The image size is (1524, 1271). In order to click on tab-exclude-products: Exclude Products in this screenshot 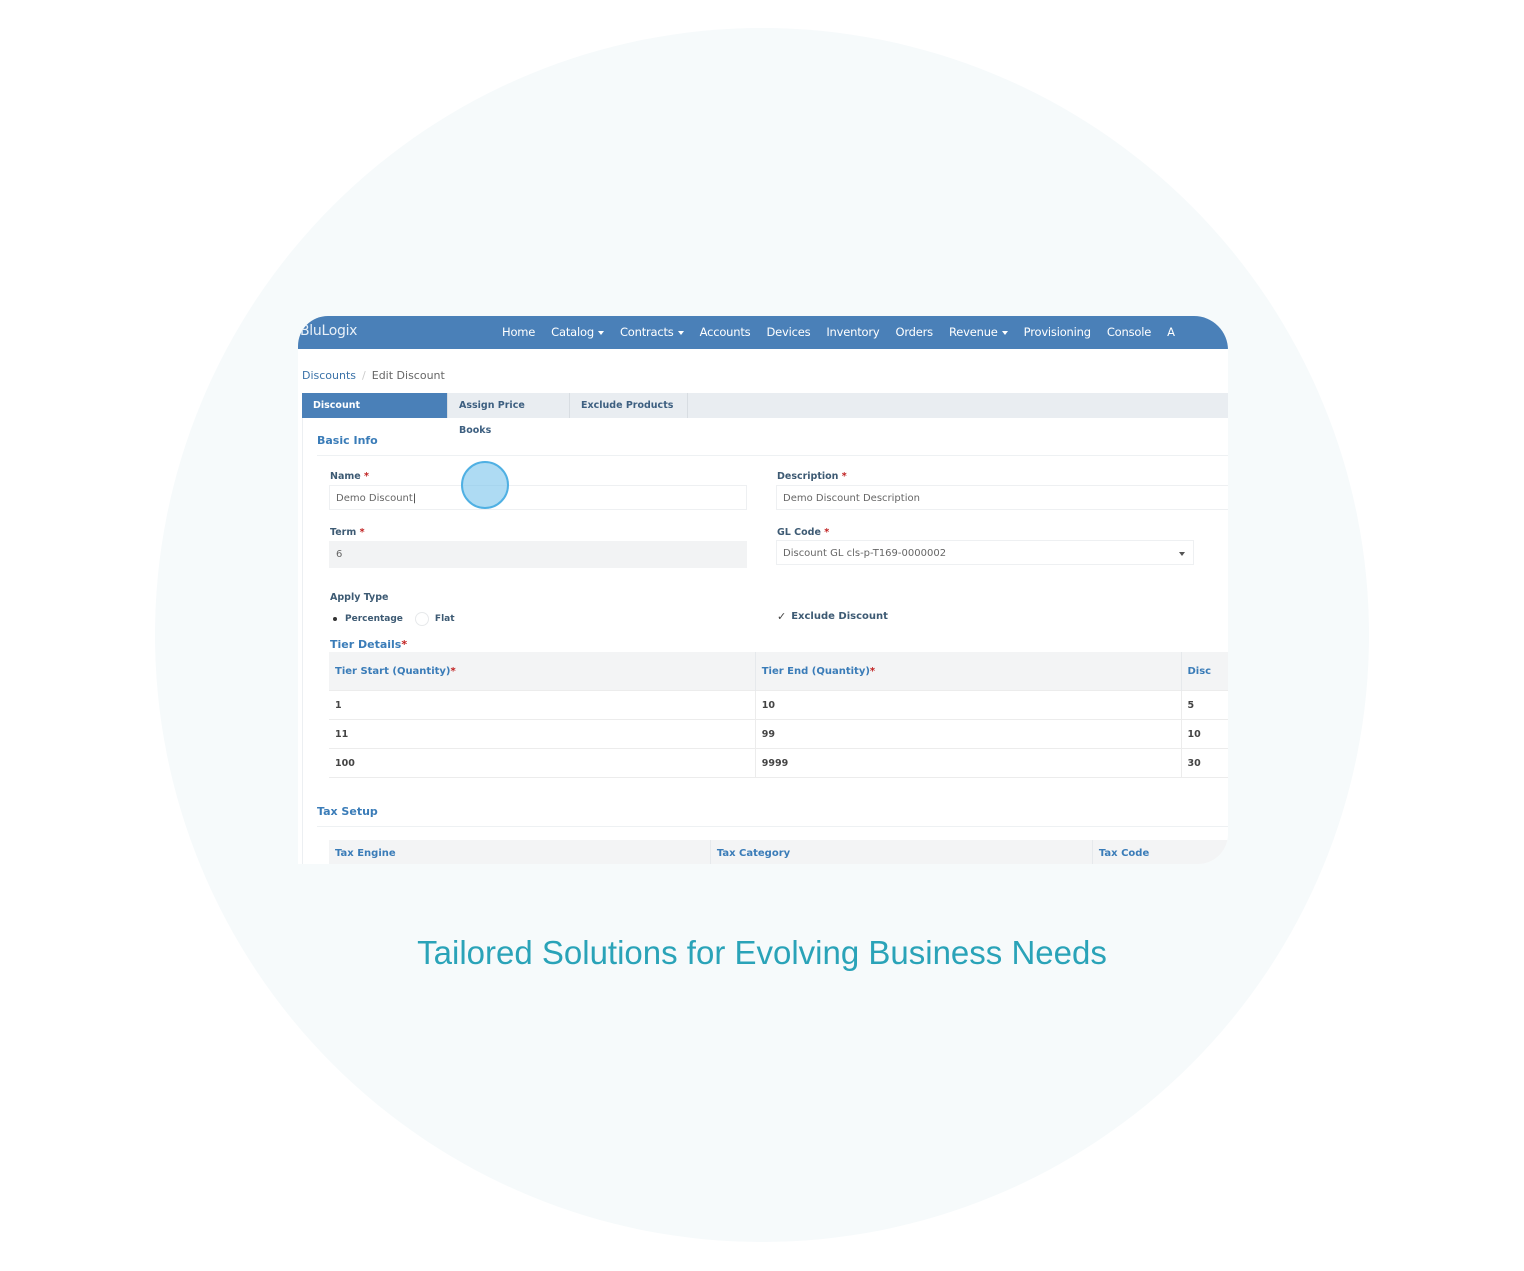, I will do `click(629, 405)`.